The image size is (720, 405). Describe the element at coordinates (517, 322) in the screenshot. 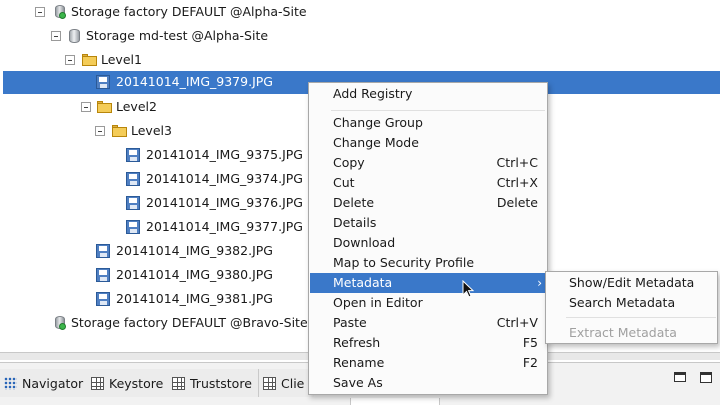

I see `menu-item-shortcut: Ctrl+V` at that location.